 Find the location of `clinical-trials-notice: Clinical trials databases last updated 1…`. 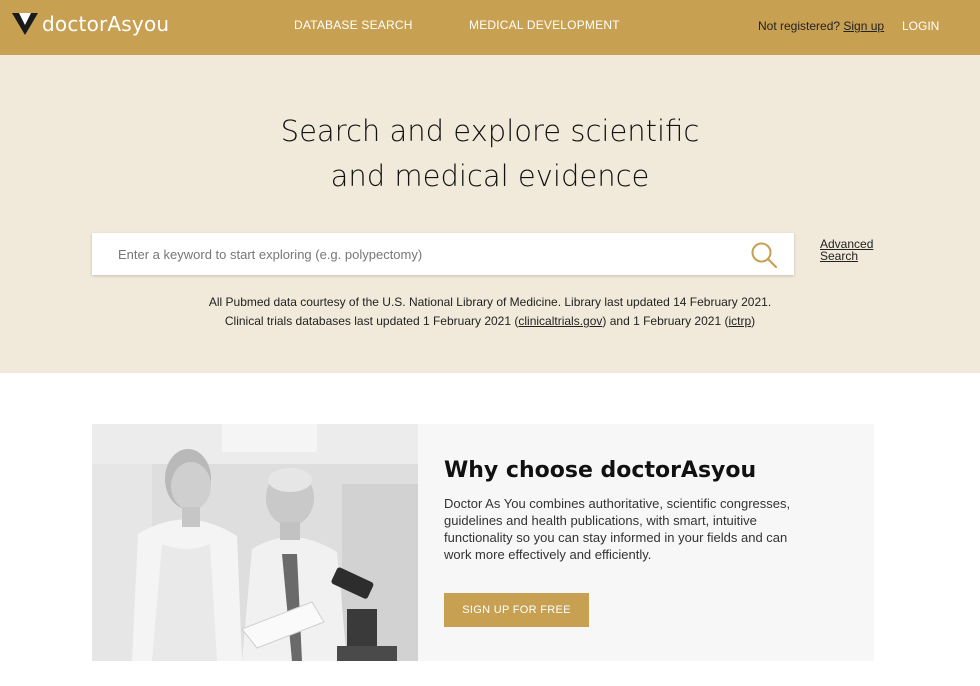

clinical-trials-notice: Clinical trials databases last updated 1… is located at coordinates (490, 321).